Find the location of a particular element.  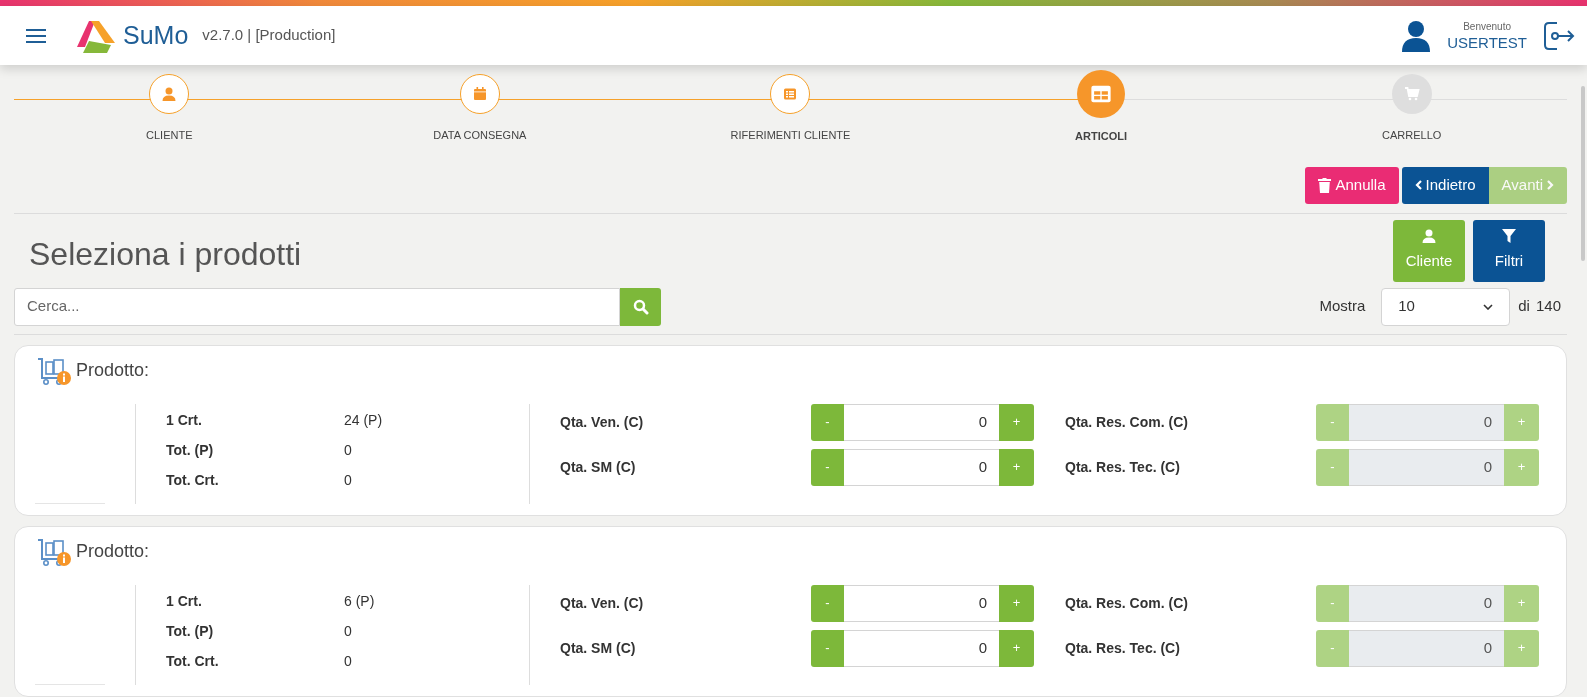

of-label: di is located at coordinates (1524, 306).